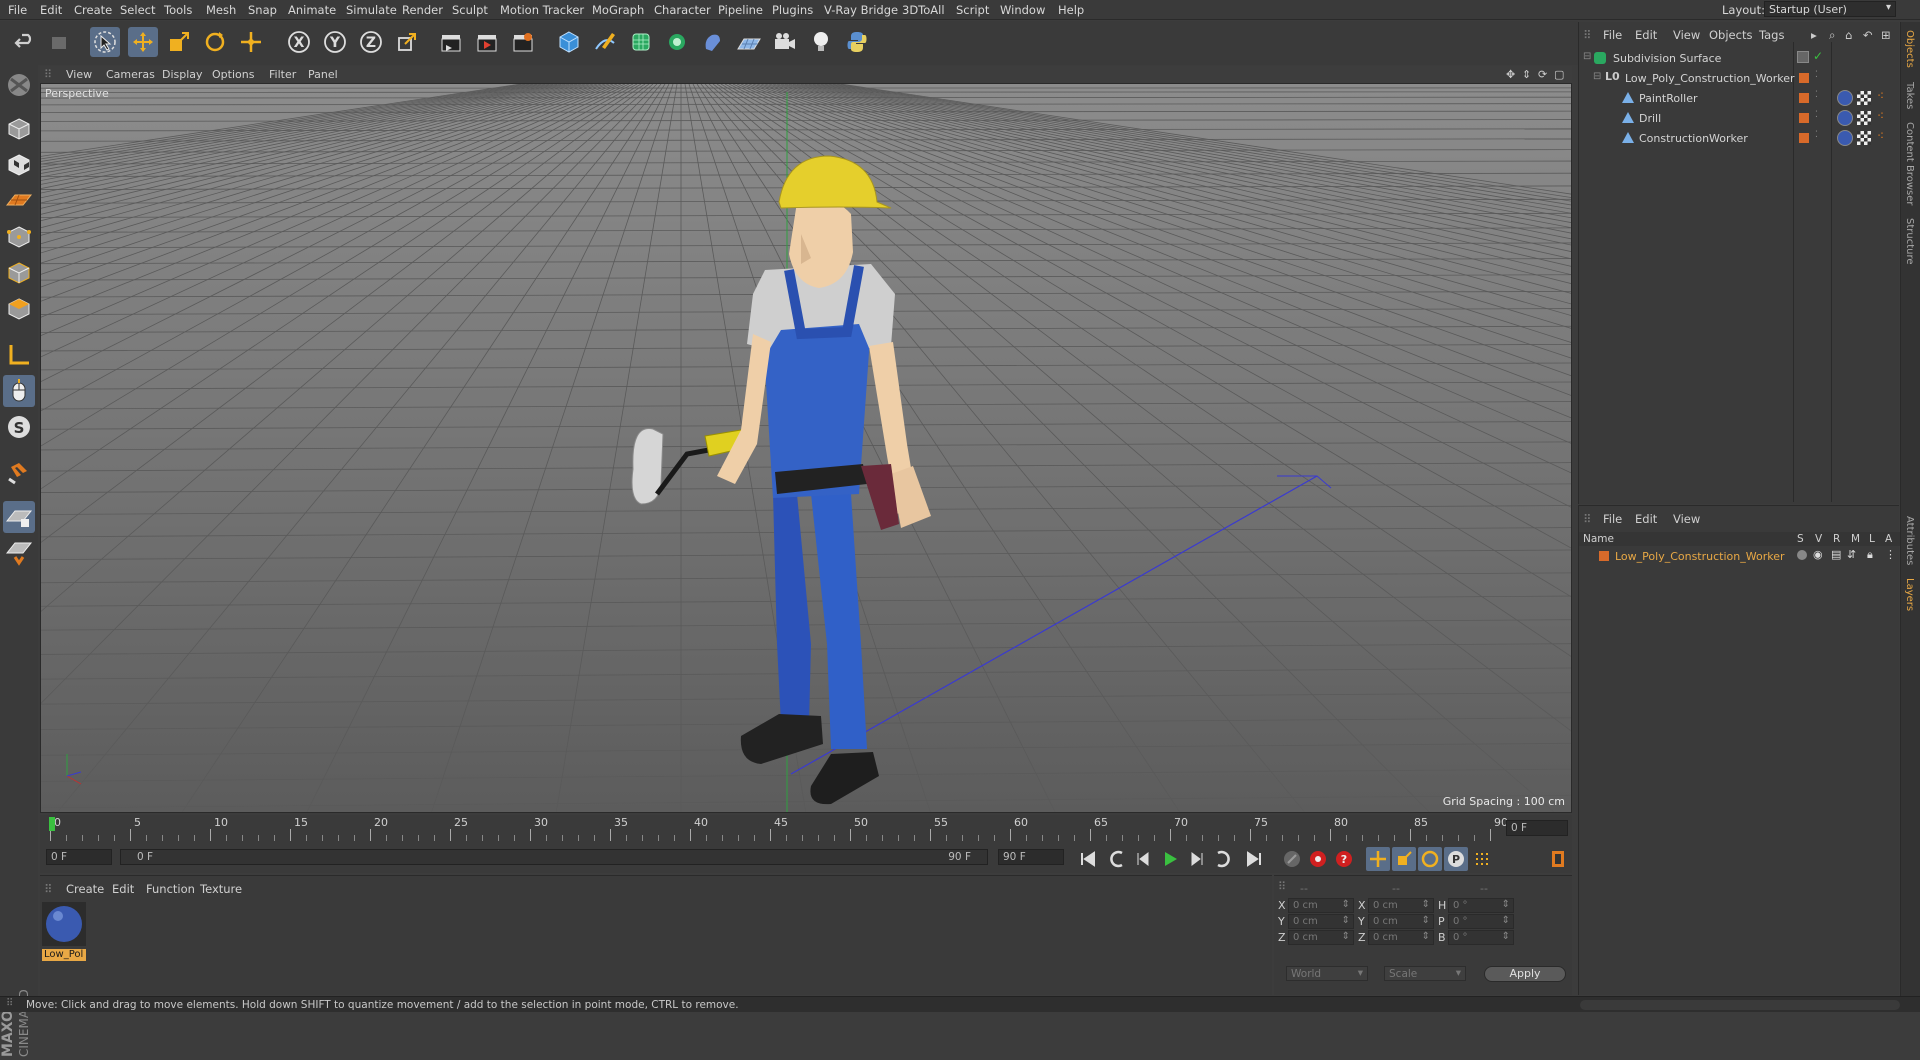 This screenshot has width=1920, height=1060. Describe the element at coordinates (1771, 35) in the screenshot. I see `object-menu-tags: Tags` at that location.